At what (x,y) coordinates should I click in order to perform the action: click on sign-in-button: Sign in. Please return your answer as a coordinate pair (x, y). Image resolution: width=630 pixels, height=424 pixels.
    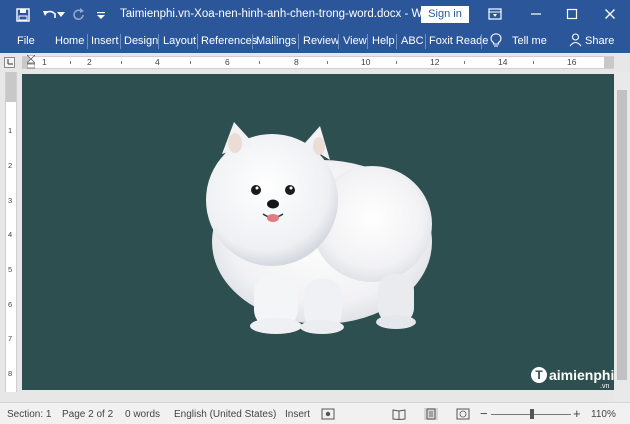
    Looking at the image, I should click on (445, 14).